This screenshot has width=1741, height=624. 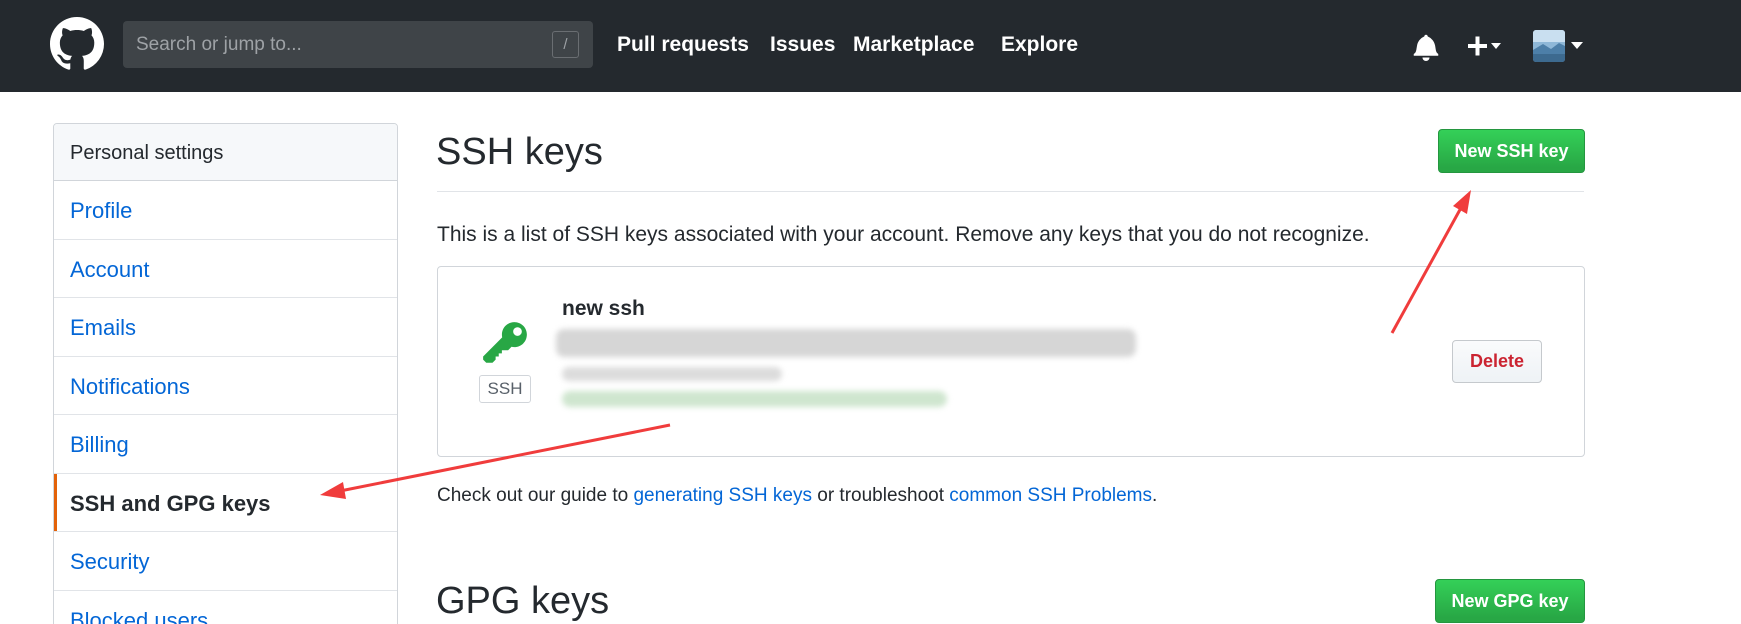 I want to click on avatar-image-icon, so click(x=1549, y=46).